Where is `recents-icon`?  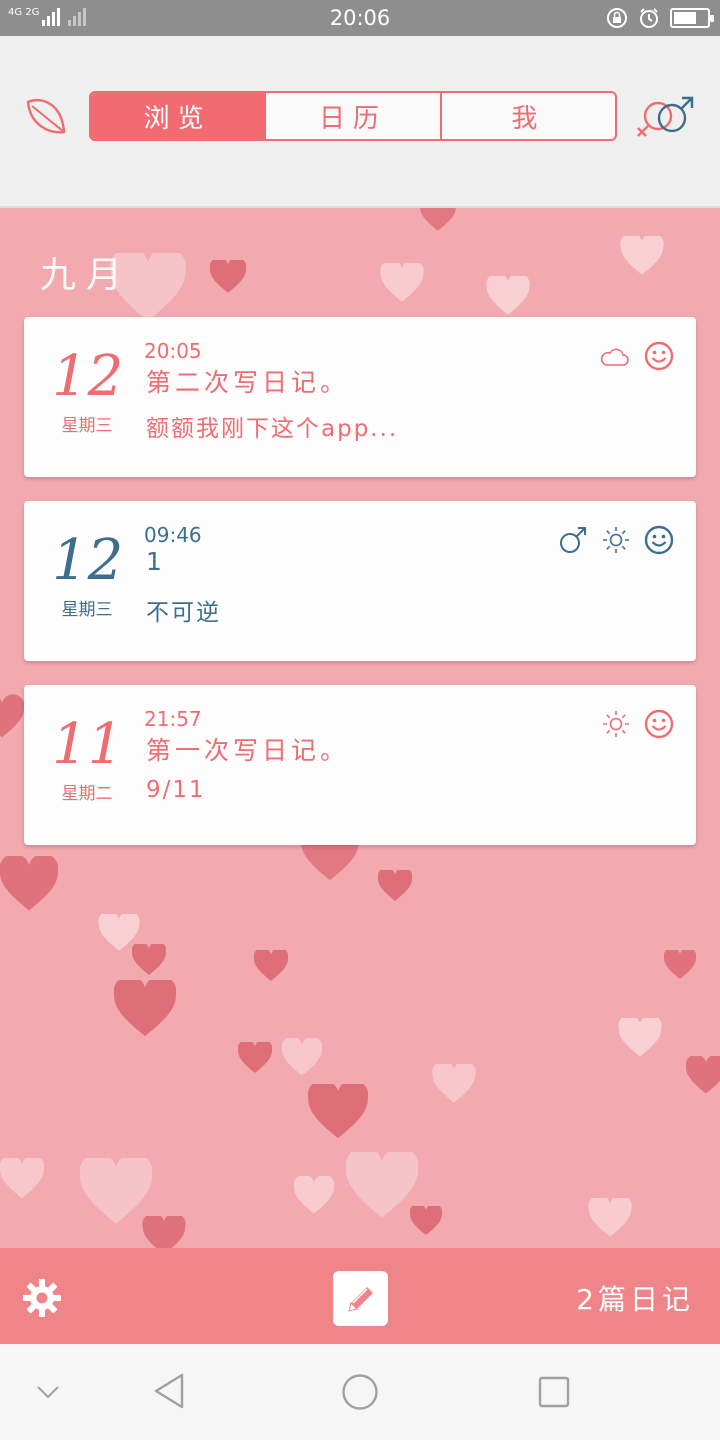 recents-icon is located at coordinates (554, 1392).